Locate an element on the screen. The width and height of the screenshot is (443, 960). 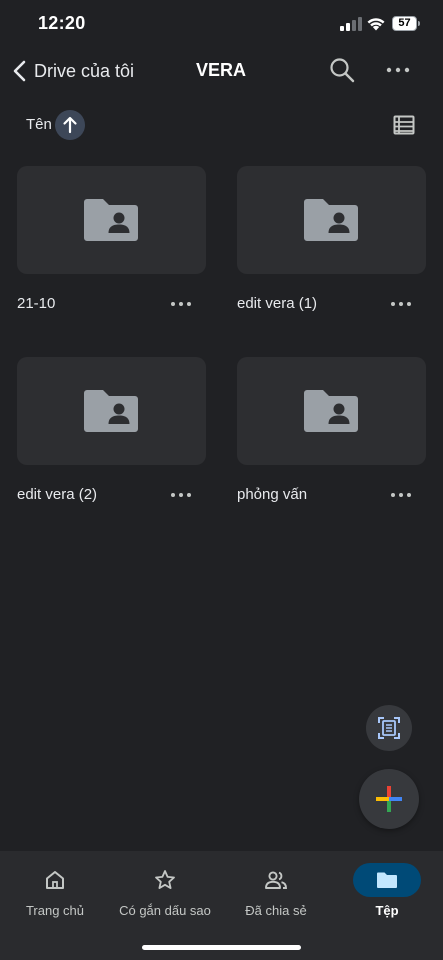
search-icon is located at coordinates (342, 70).